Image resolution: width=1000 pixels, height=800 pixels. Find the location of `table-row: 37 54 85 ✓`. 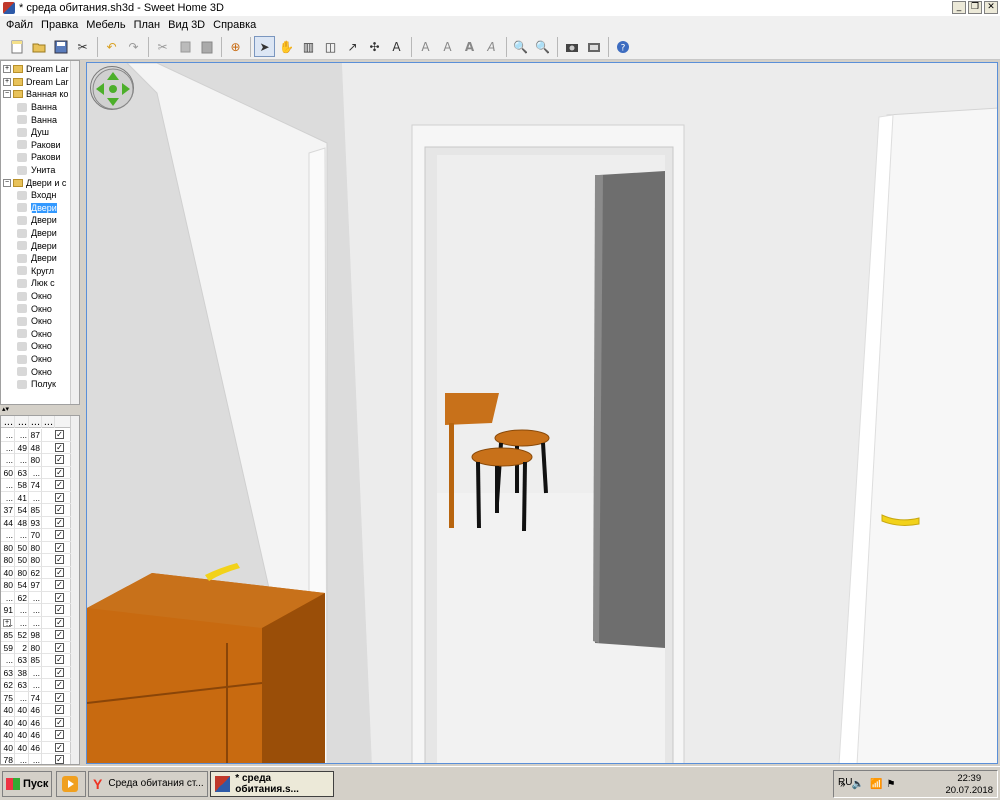

table-row: 37 54 85 ✓ is located at coordinates (36, 510).